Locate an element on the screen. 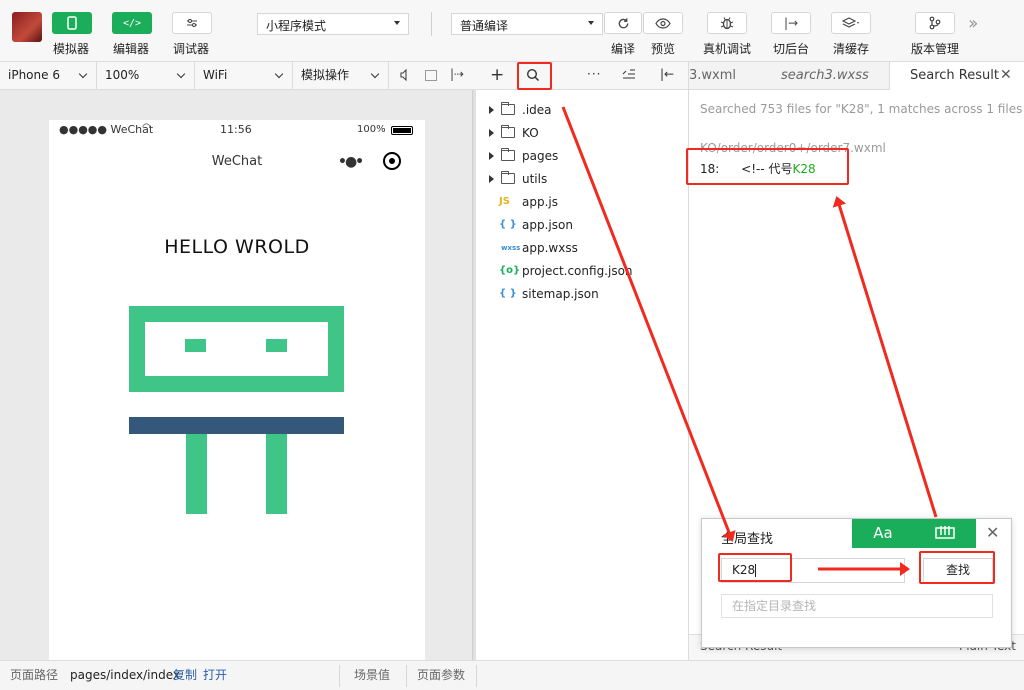 The height and width of the screenshot is (690, 1024). editor-toggle-button: </> is located at coordinates (132, 23).